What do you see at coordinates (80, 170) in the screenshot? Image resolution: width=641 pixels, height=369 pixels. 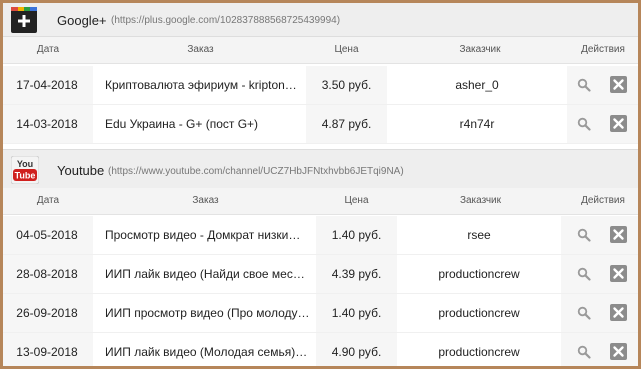 I see `section-title-youtube: Youtube` at bounding box center [80, 170].